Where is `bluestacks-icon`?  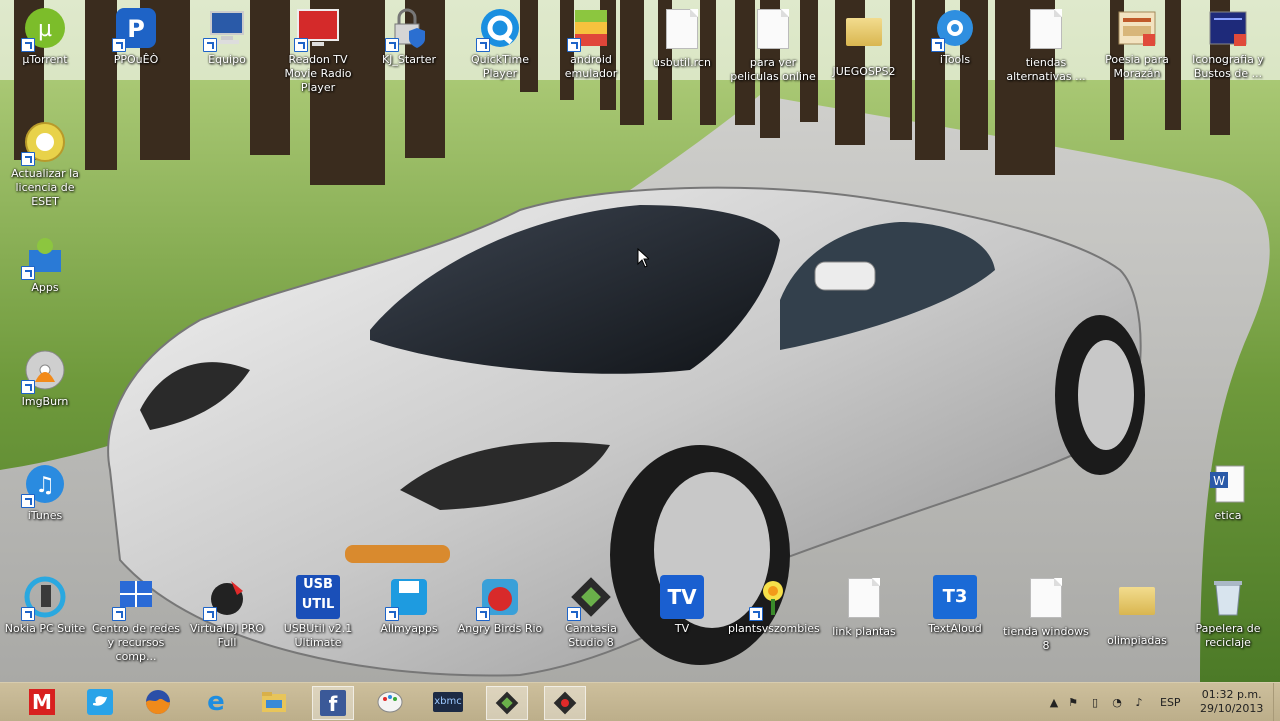
bluestacks-icon is located at coordinates (590, 29).